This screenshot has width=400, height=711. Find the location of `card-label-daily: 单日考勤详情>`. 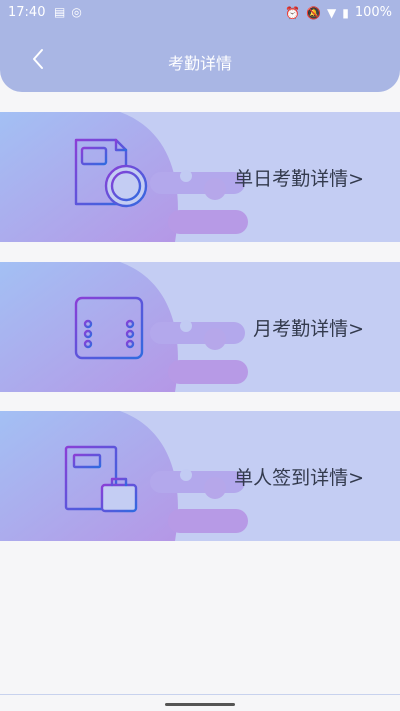

card-label-daily: 单日考勤详情> is located at coordinates (299, 179).